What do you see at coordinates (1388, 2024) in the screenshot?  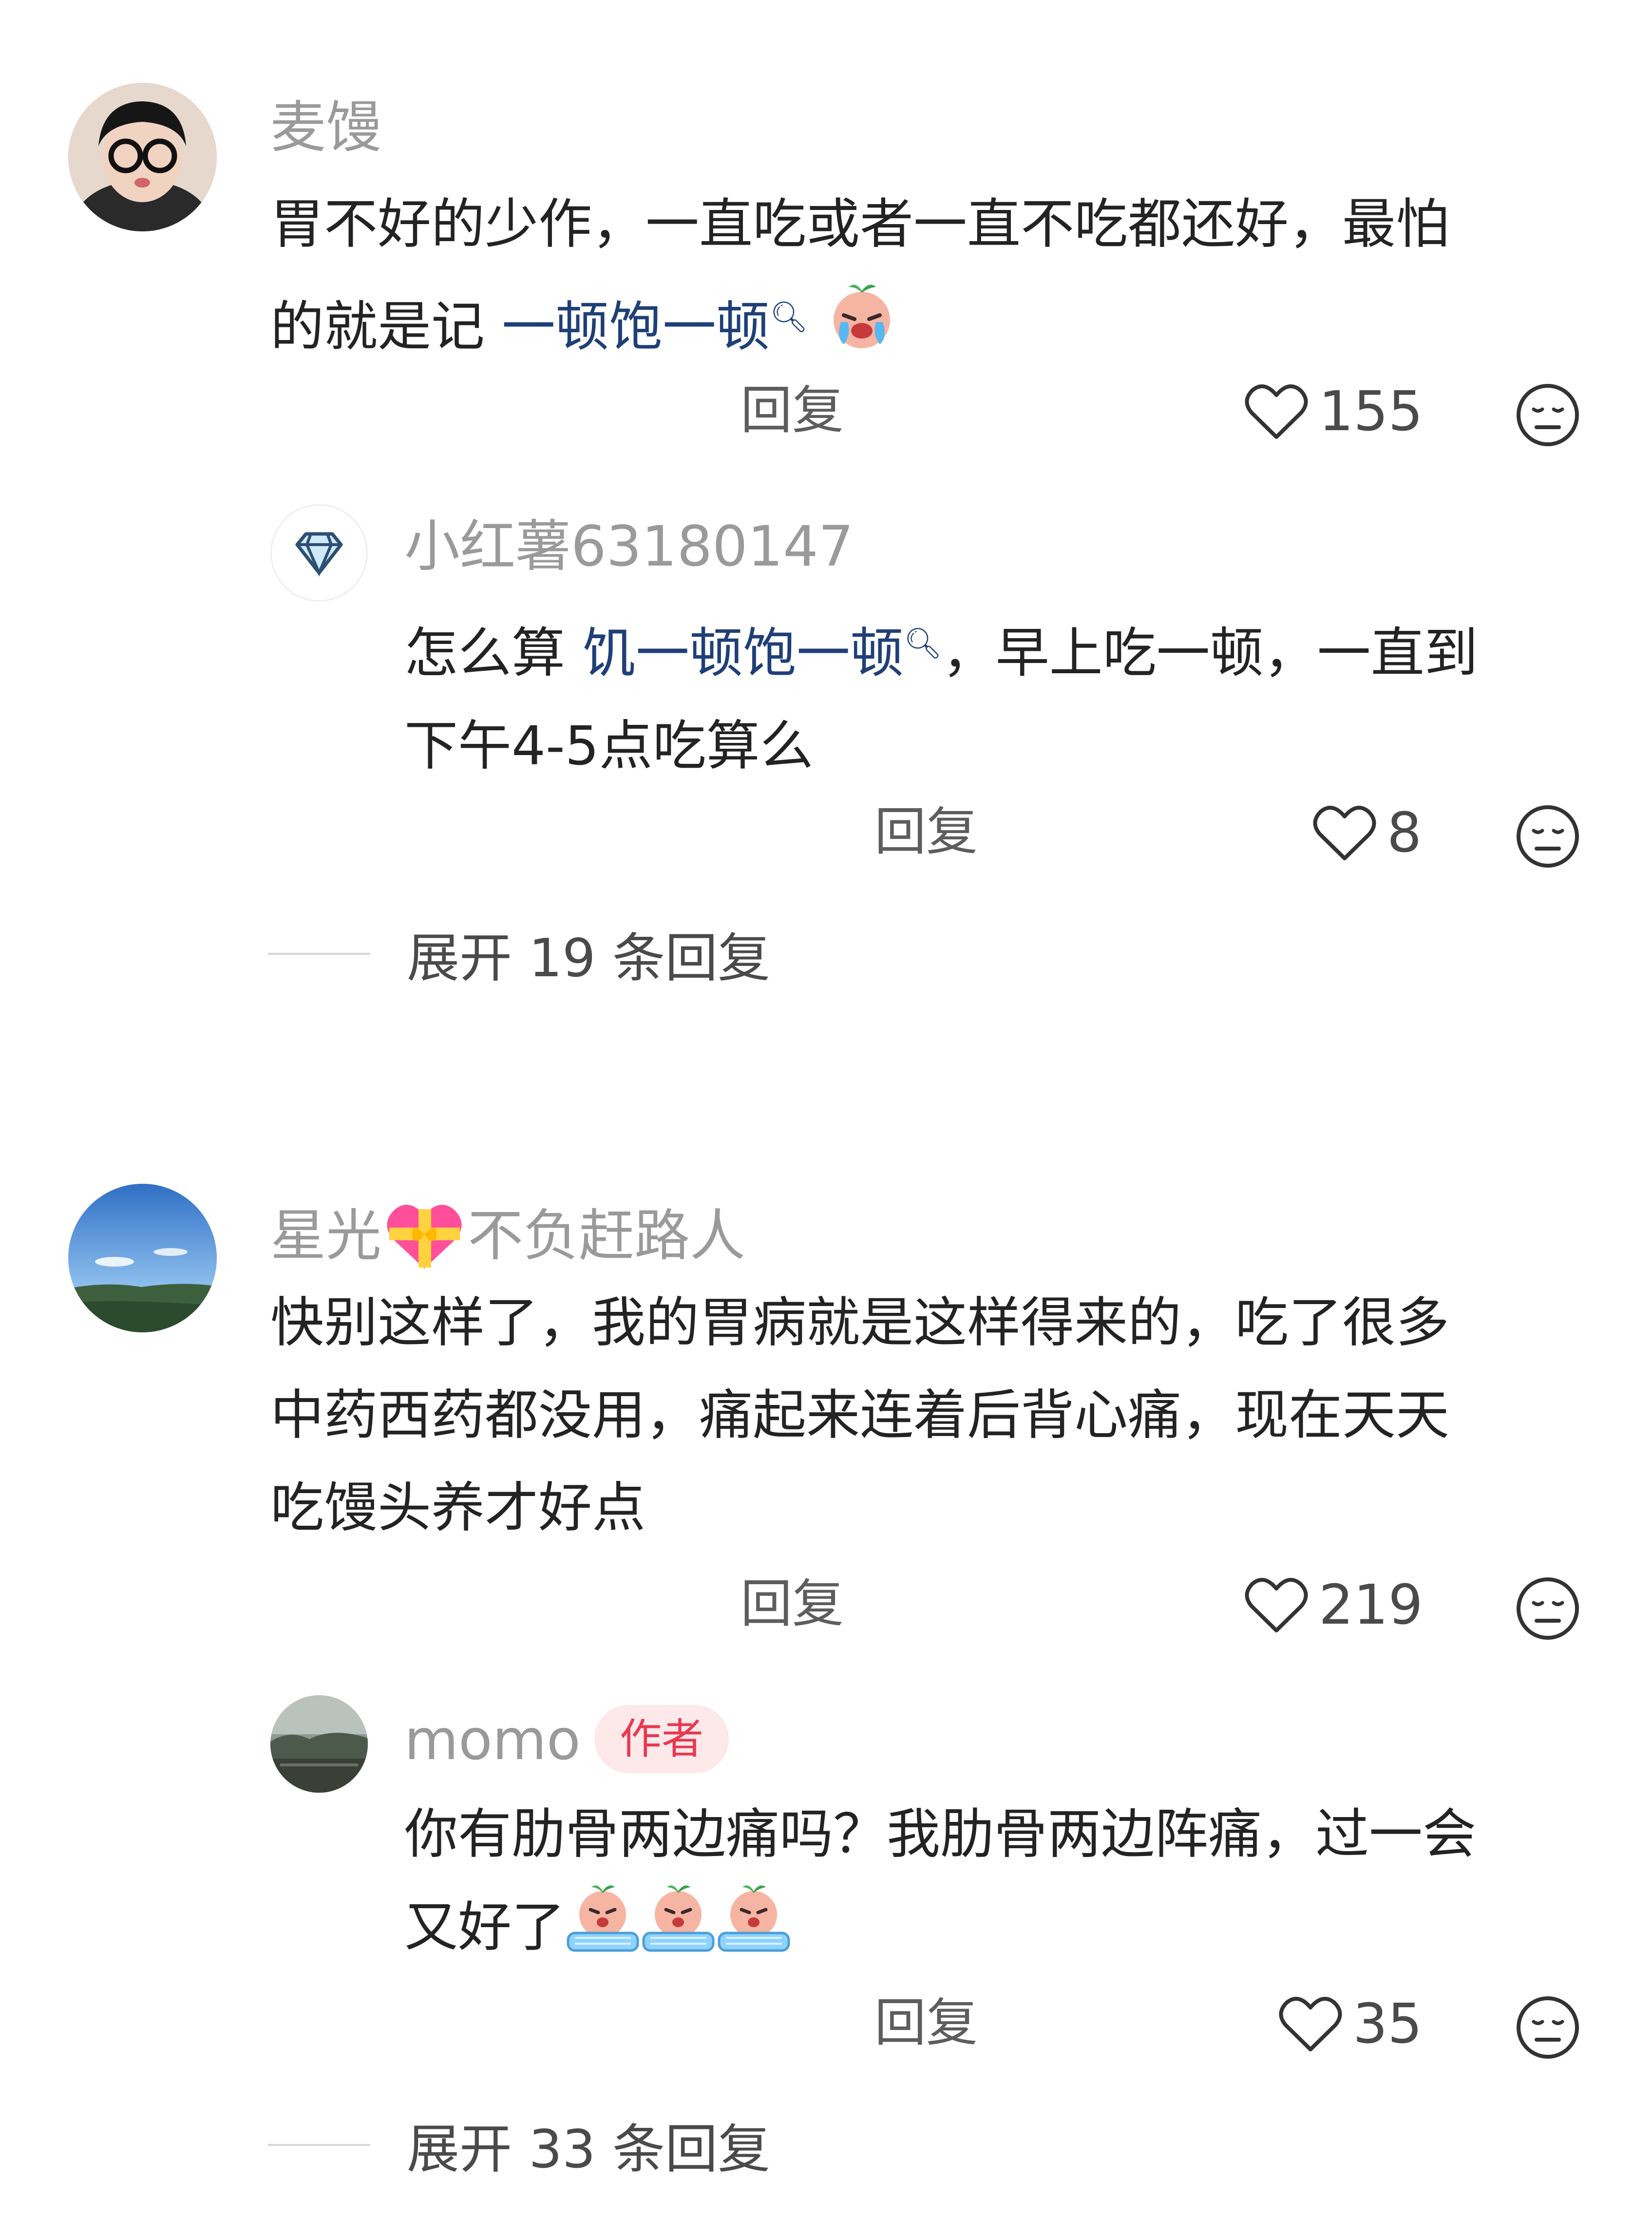 I see `like-count: 35` at bounding box center [1388, 2024].